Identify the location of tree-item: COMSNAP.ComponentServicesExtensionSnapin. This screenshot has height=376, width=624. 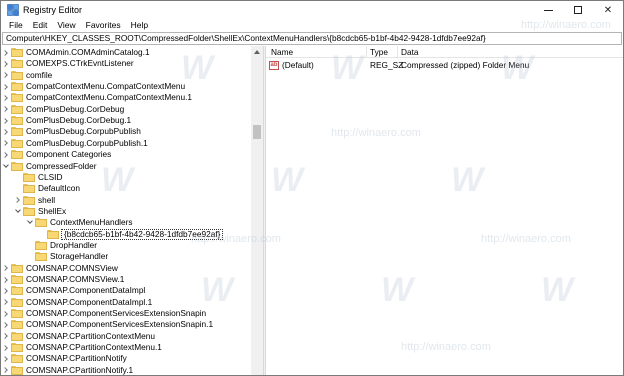
(126, 313).